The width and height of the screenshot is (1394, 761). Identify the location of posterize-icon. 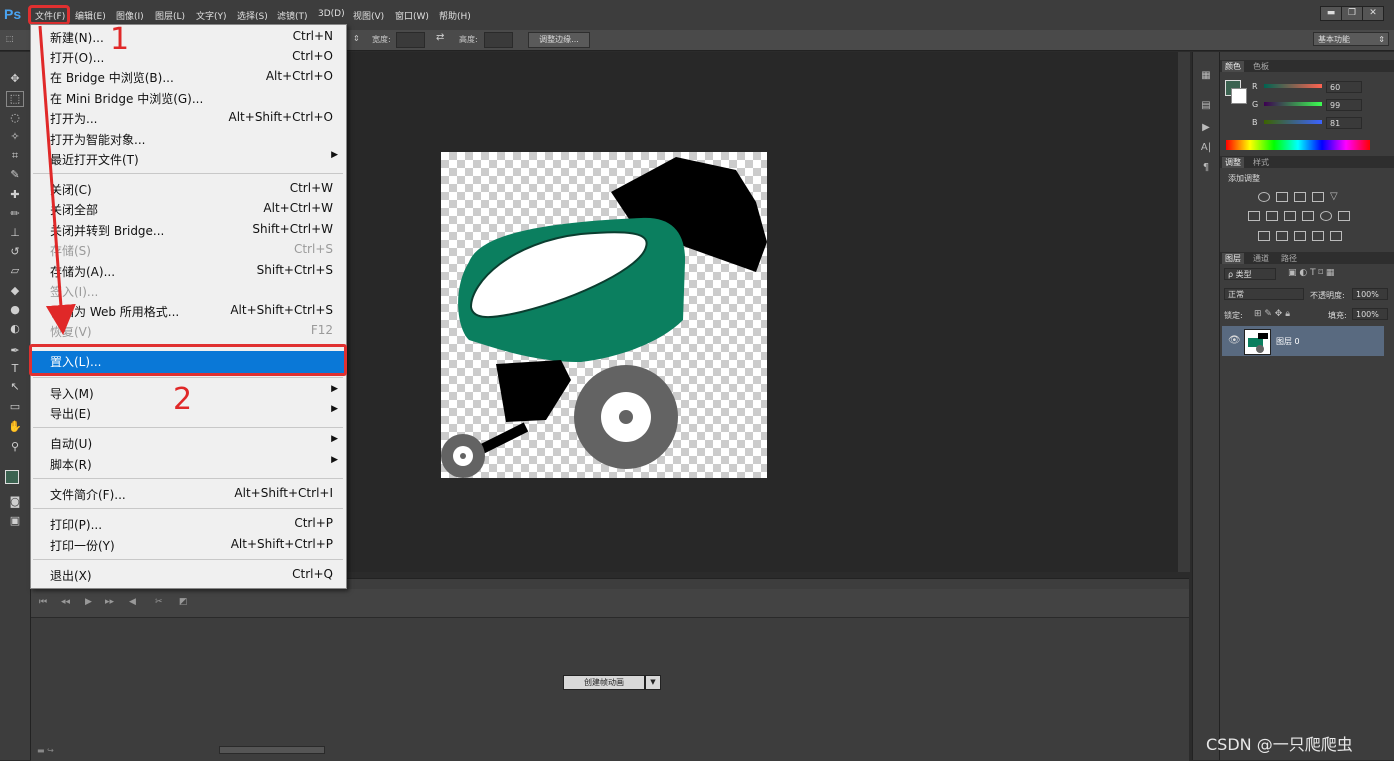
(1282, 236).